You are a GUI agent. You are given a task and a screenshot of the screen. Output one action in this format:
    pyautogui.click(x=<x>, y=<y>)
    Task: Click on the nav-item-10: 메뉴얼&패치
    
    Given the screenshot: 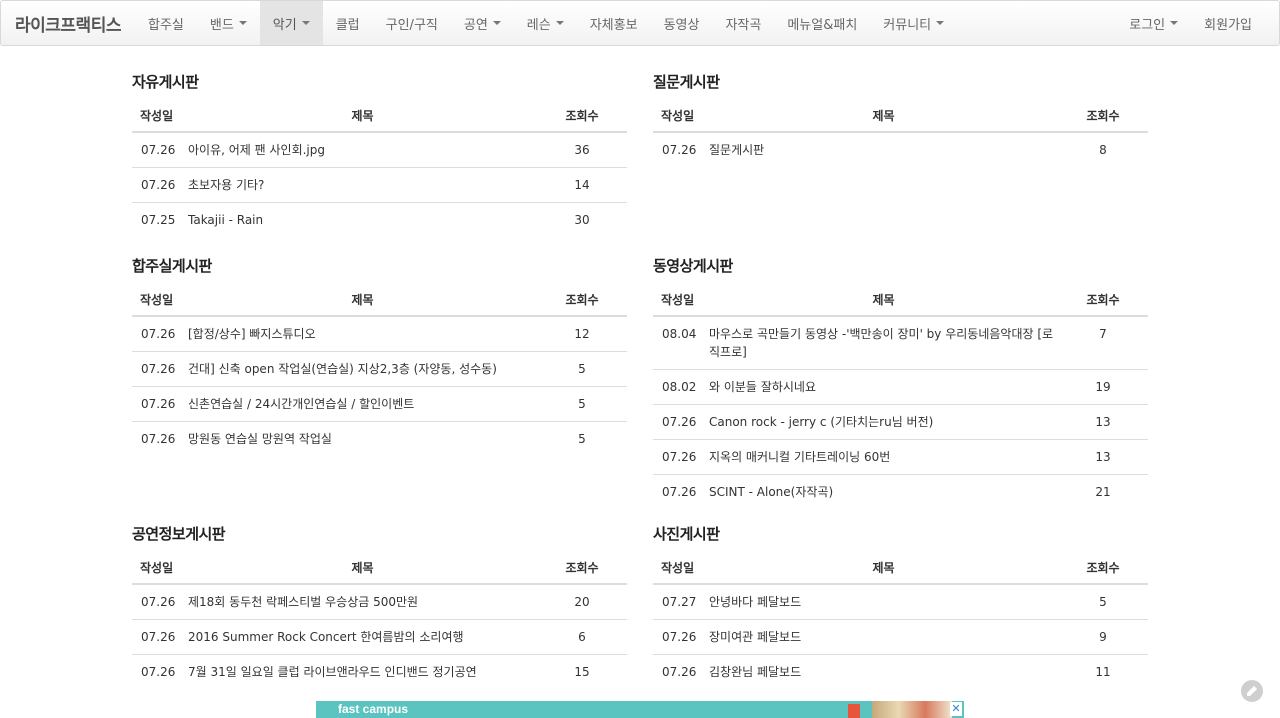 What is the action you would take?
    pyautogui.click(x=822, y=23)
    